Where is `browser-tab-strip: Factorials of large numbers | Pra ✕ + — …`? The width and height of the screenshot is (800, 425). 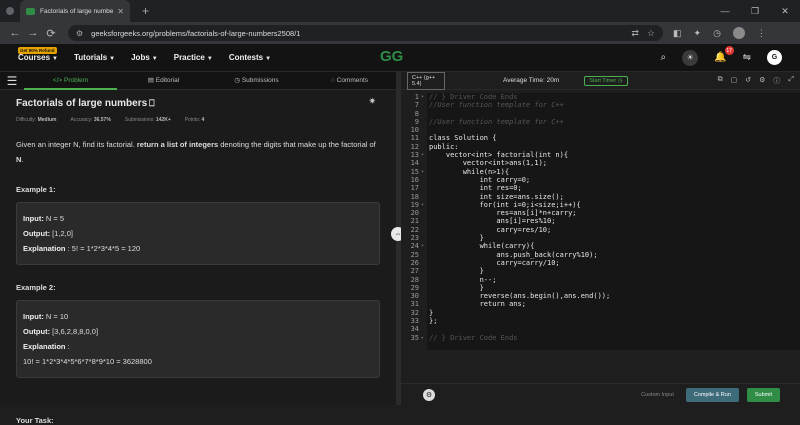
browser-tab-strip: Factorials of large numbers | Pra ✕ + — … is located at coordinates (400, 11).